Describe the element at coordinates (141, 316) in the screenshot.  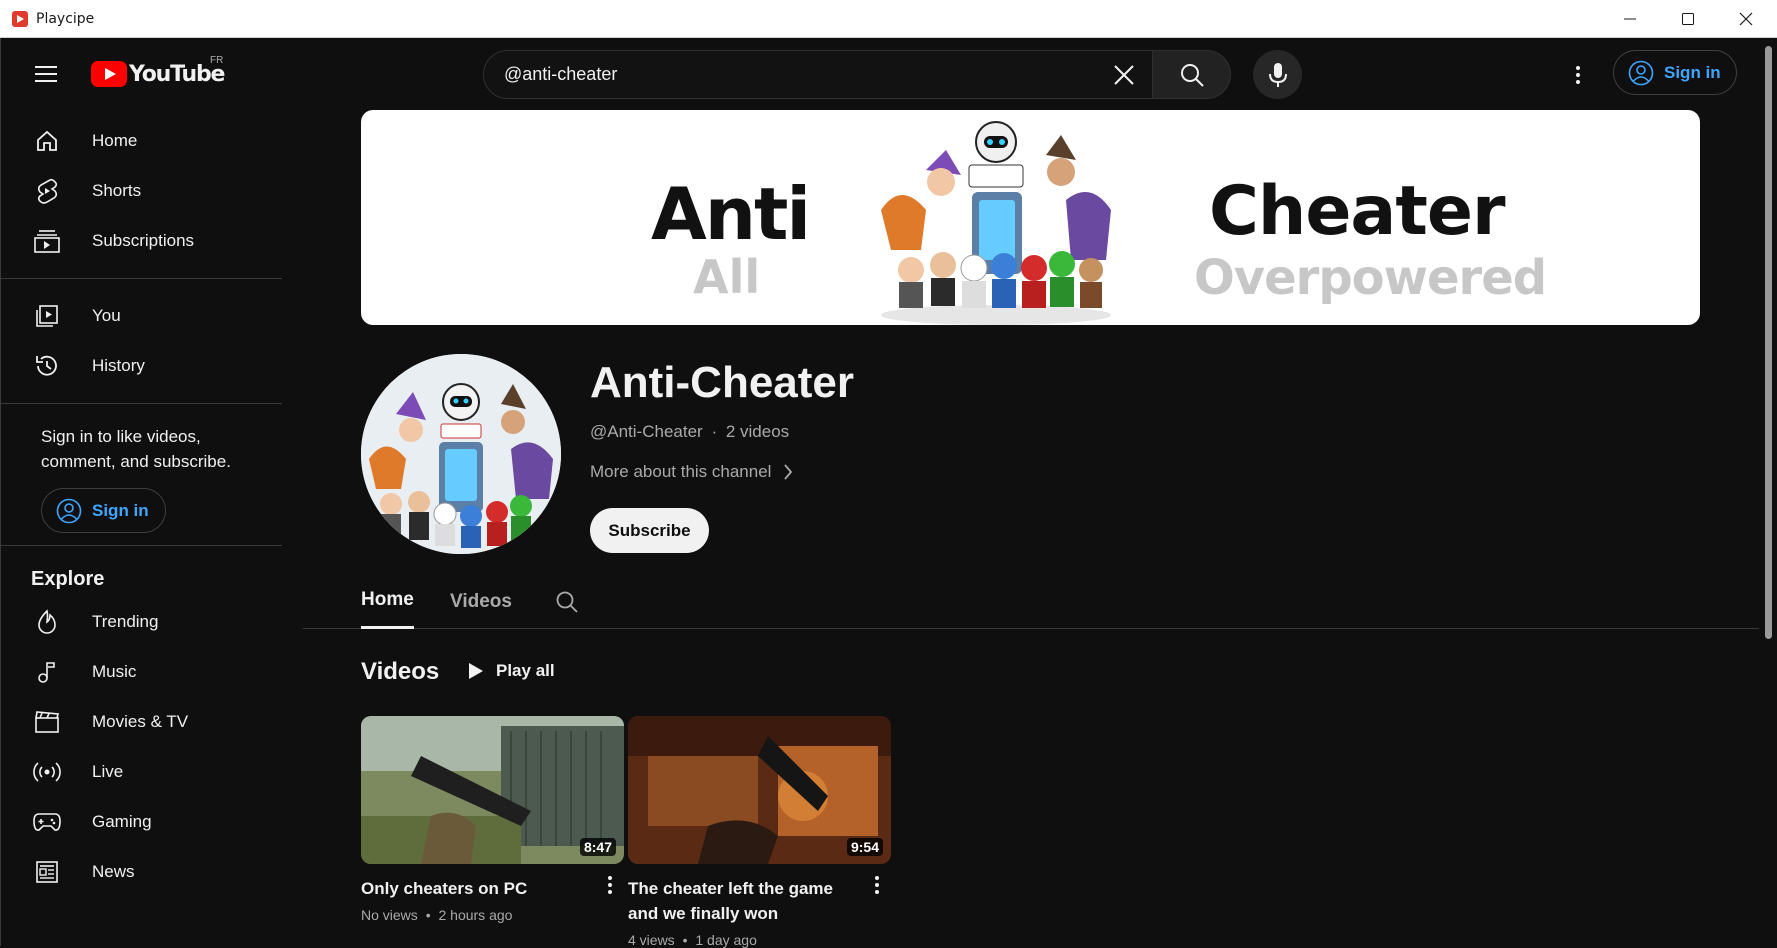
I see `sidebar-item-you: You` at that location.